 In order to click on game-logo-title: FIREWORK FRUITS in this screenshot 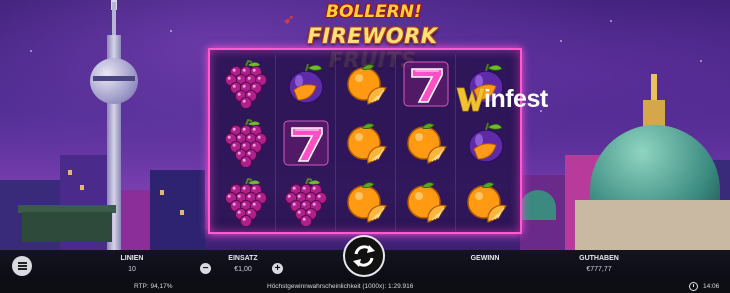, I will do `click(372, 48)`.